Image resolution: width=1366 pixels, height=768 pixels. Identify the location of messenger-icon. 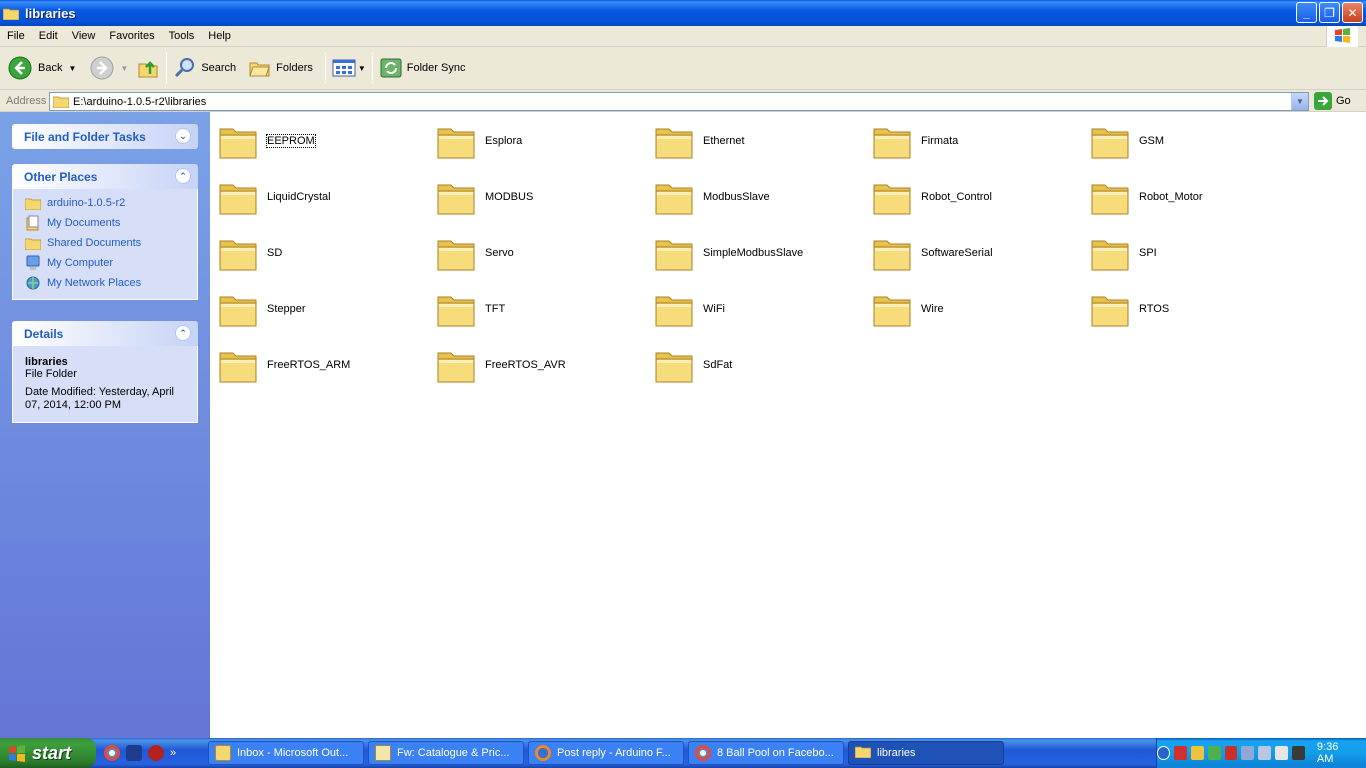
(1197, 753).